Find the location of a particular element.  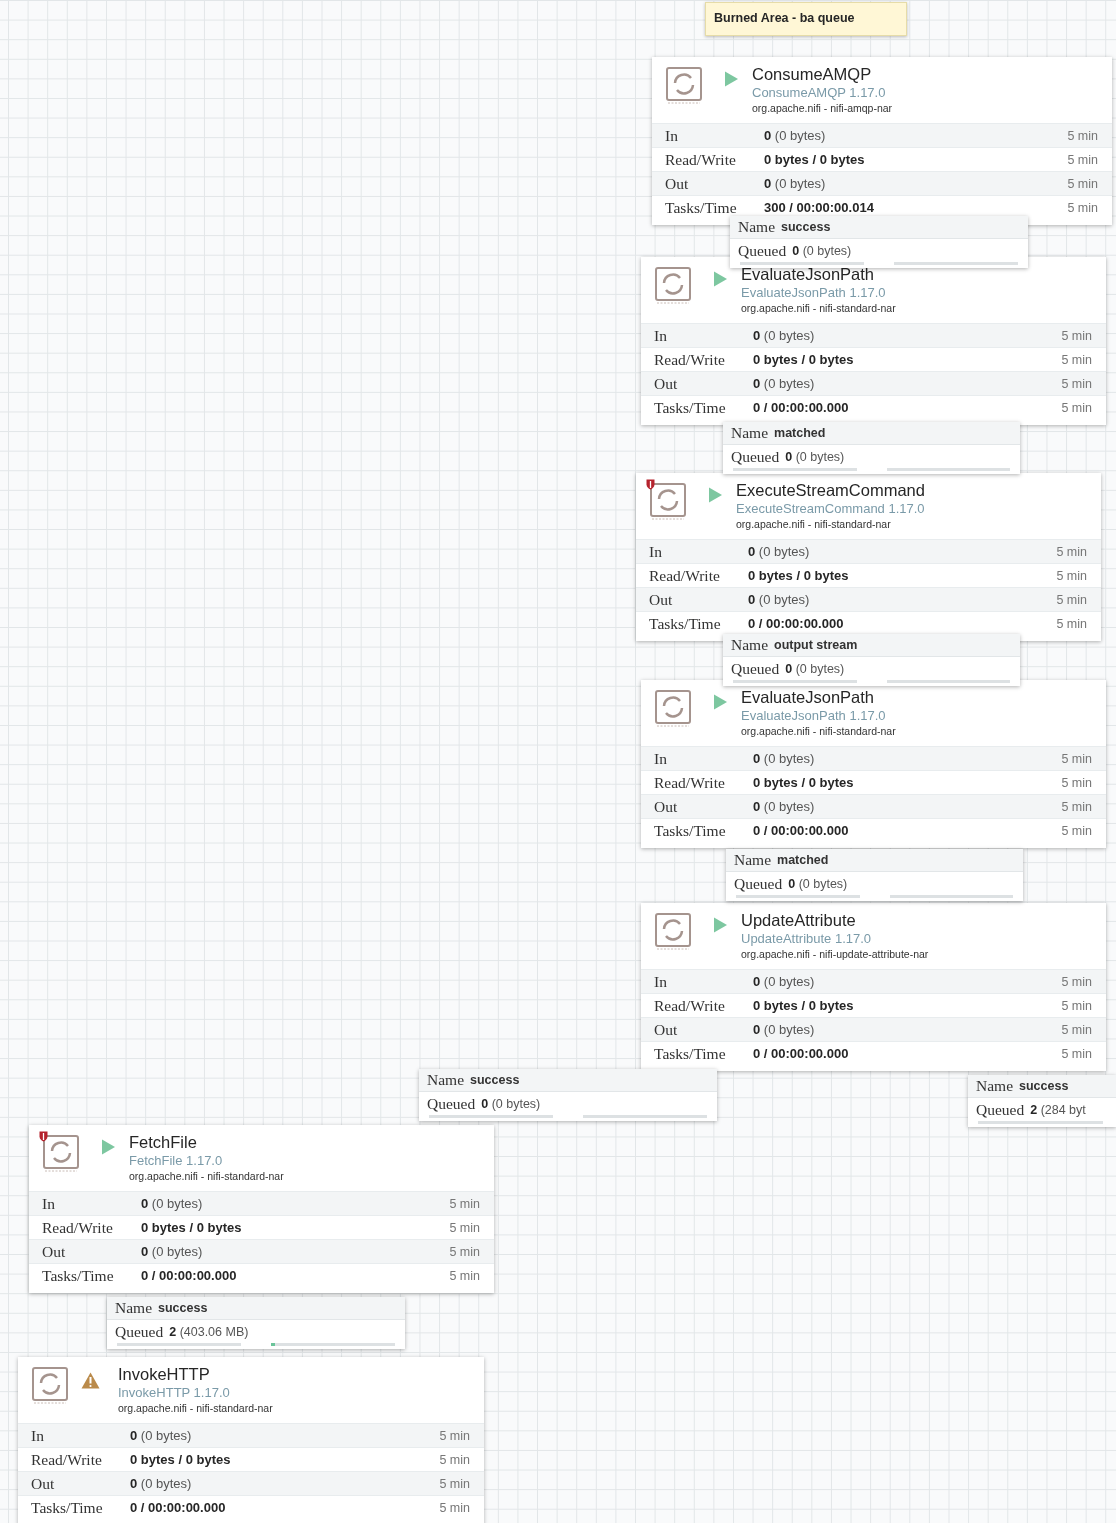

processor-name: UpdateAttribute is located at coordinates (799, 920).